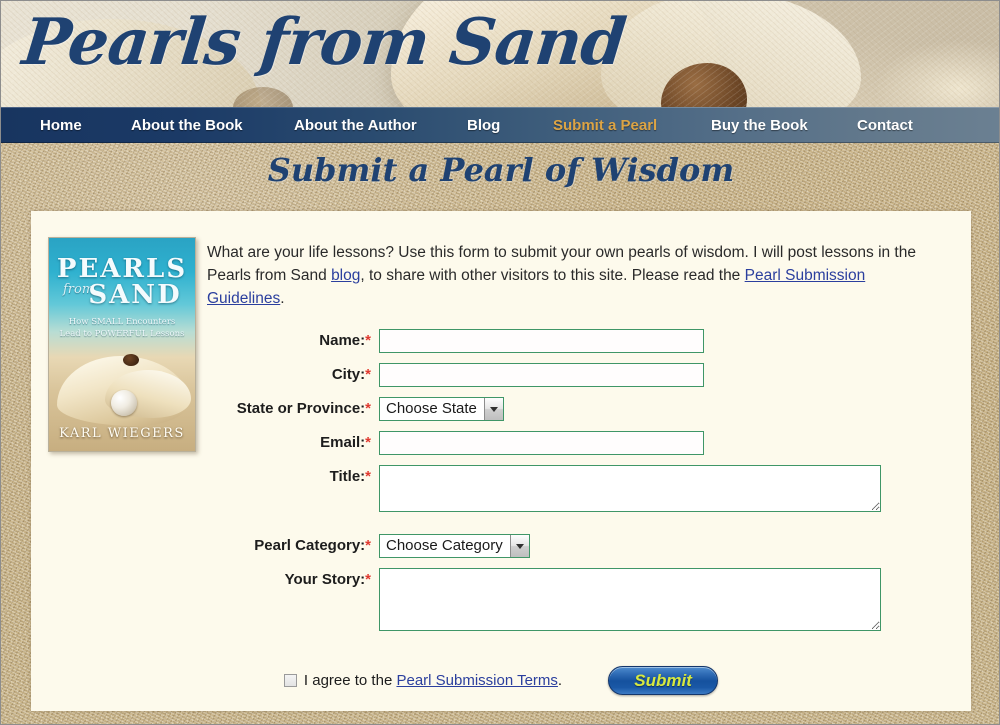 The width and height of the screenshot is (1000, 725). Describe the element at coordinates (630, 488) in the screenshot. I see `title-textarea` at that location.